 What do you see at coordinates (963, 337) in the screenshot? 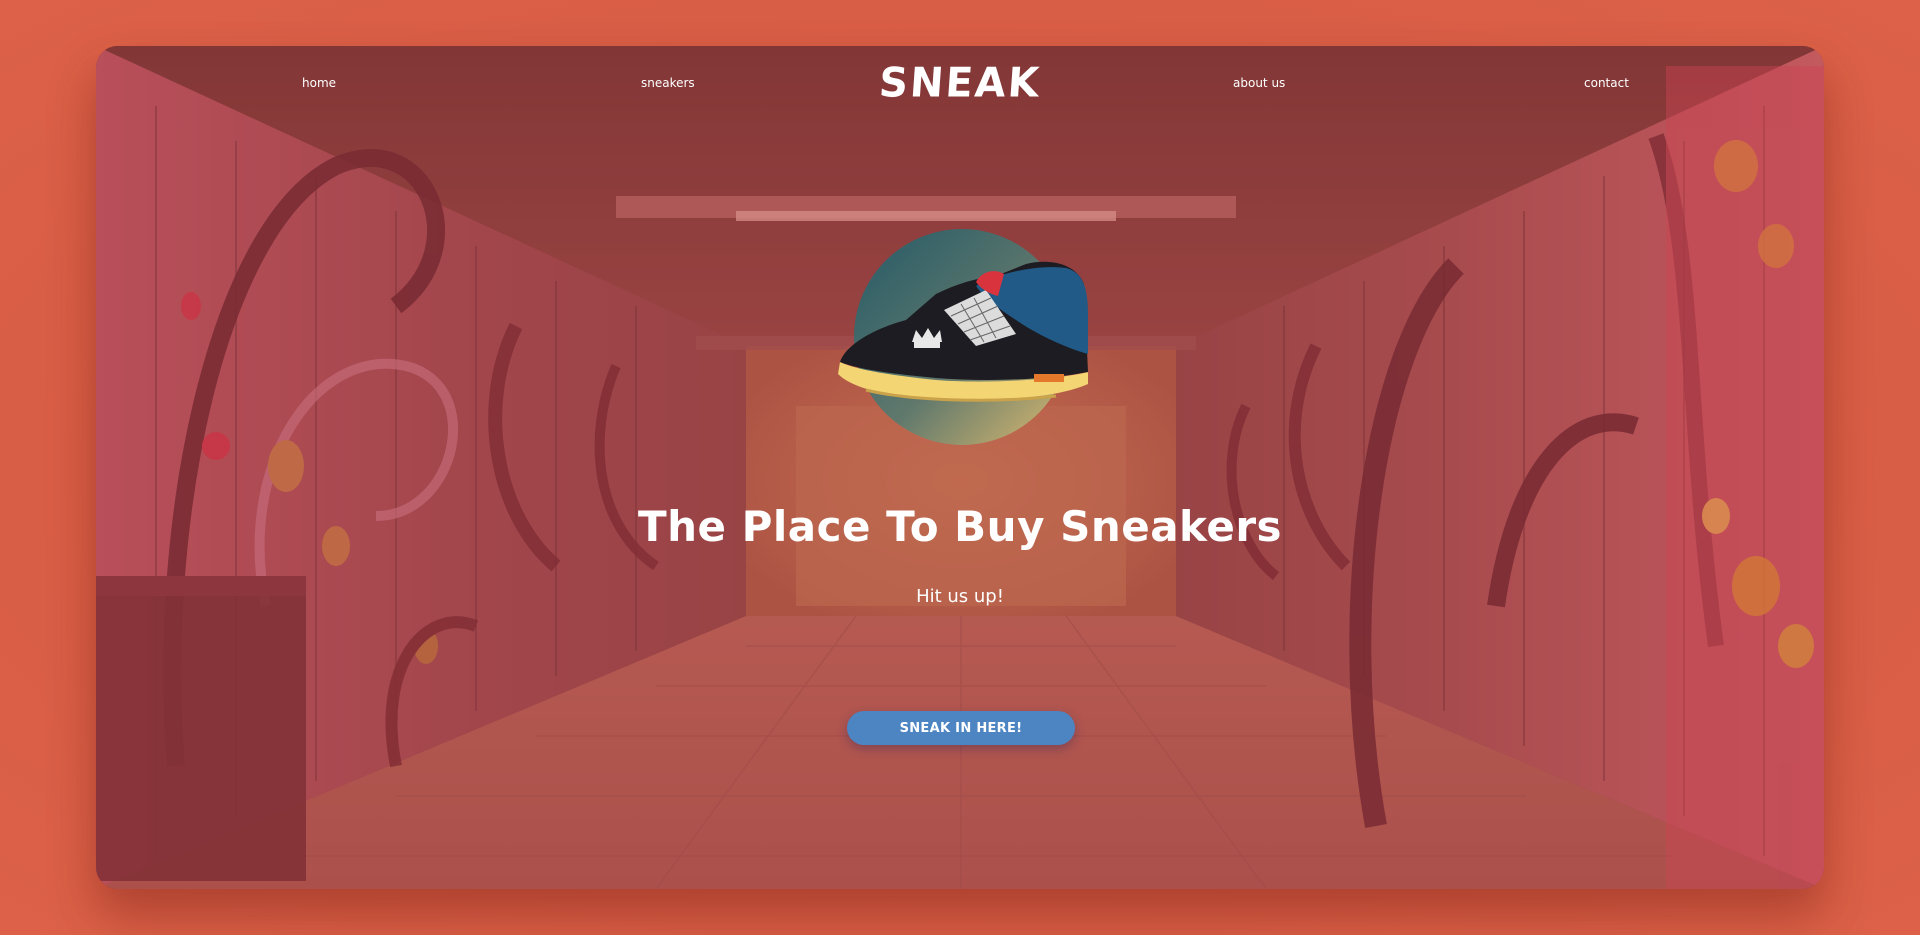
I see `sneaker-image` at bounding box center [963, 337].